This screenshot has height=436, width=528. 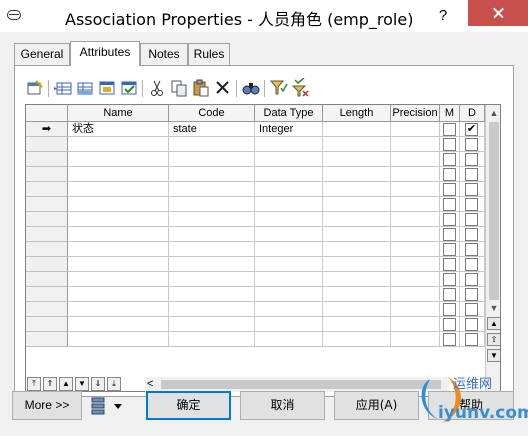 What do you see at coordinates (493, 339) in the screenshot?
I see `move-top-button: ⇧` at bounding box center [493, 339].